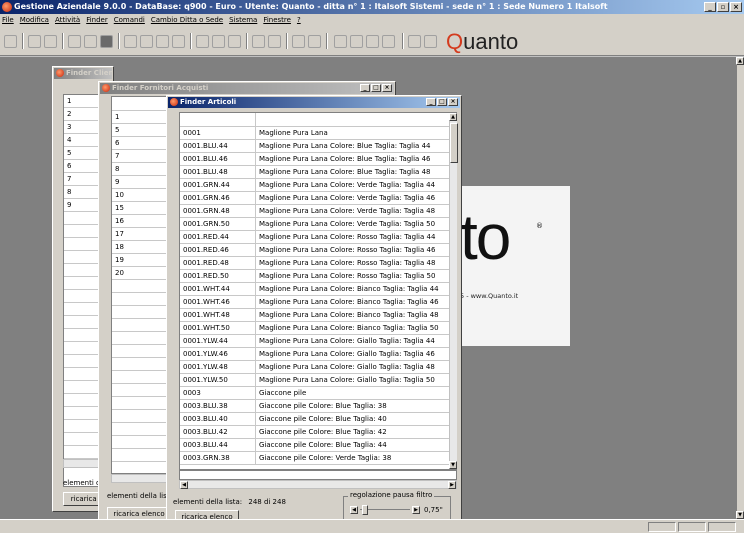 This screenshot has width=744, height=533. What do you see at coordinates (452, 485) in the screenshot?
I see `scroll-right-button: ▶` at bounding box center [452, 485].